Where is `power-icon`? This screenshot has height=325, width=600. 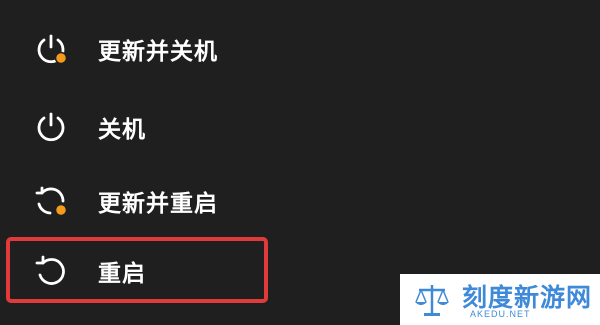
power-icon is located at coordinates (51, 127).